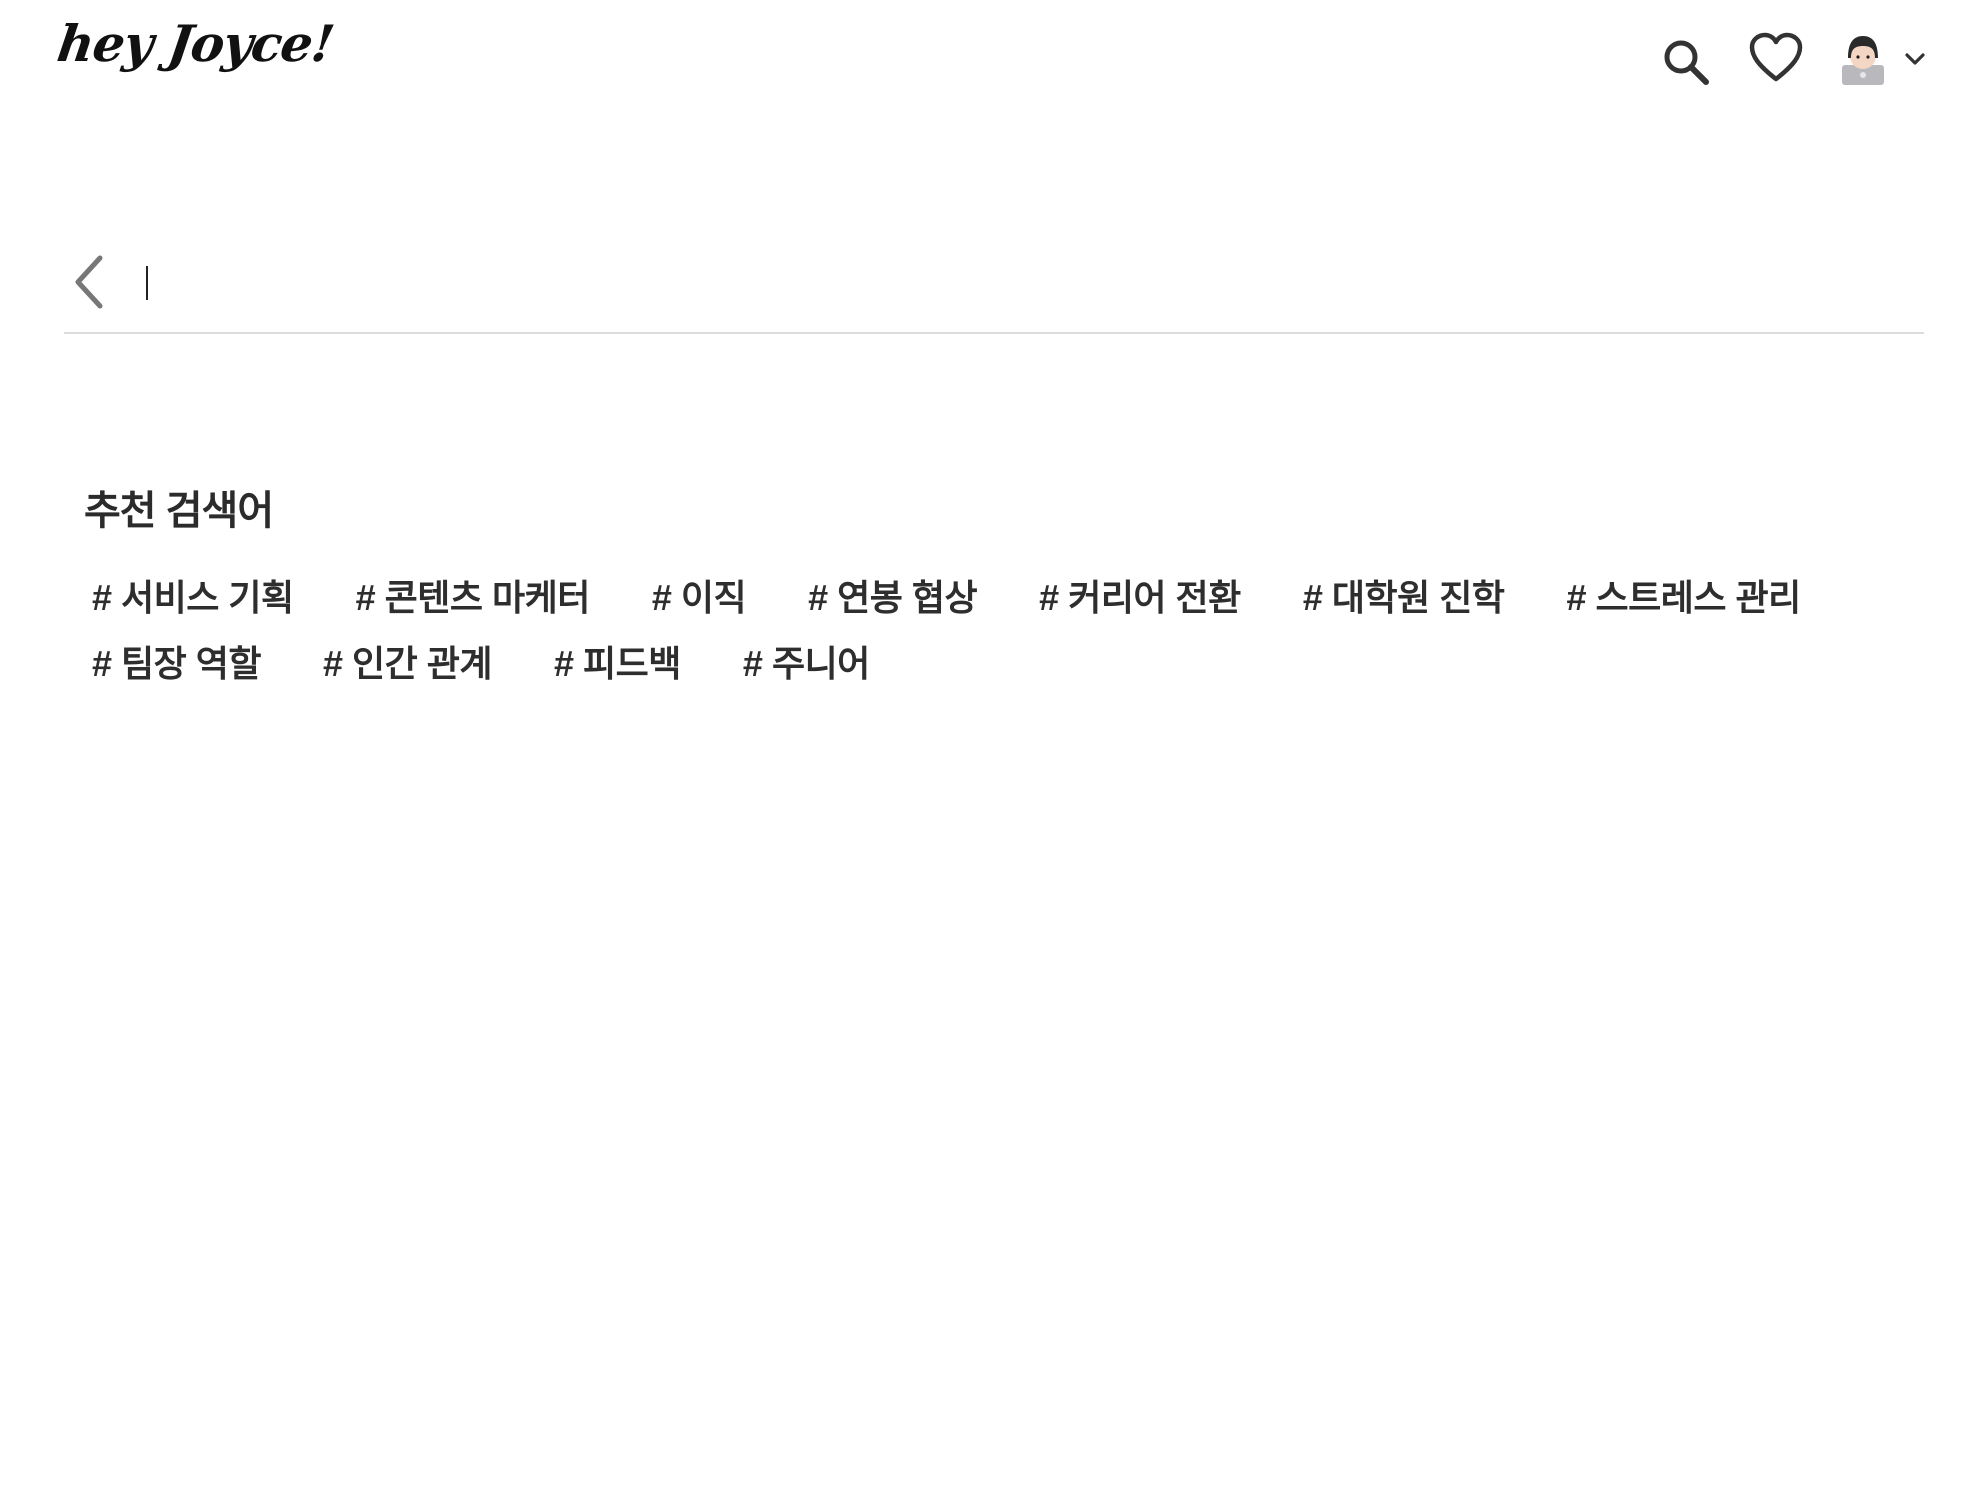  Describe the element at coordinates (473, 595) in the screenshot. I see `tag-content-marketer: # 콘텐츠 마케터` at that location.